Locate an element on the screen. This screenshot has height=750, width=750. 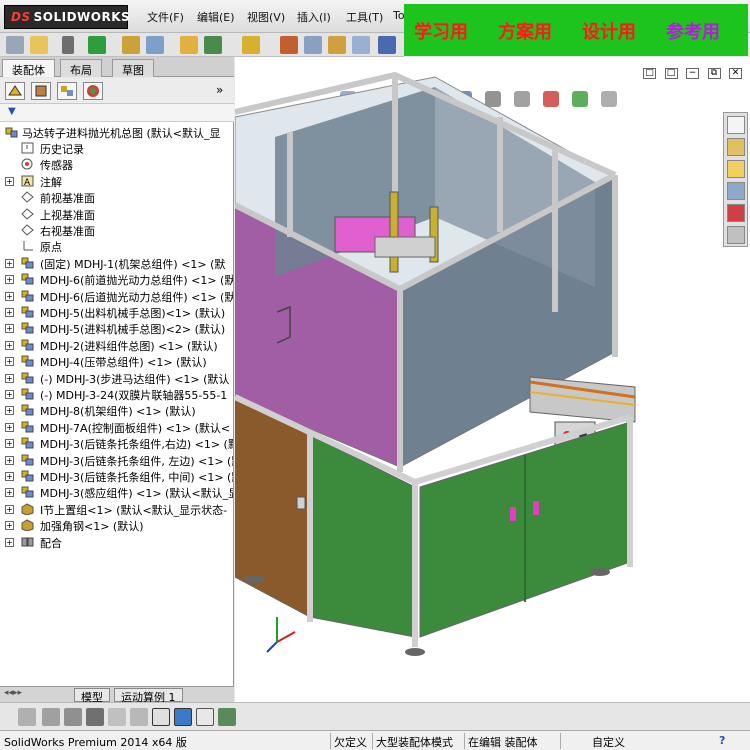
shaded-edges-icon is located at coordinates (73, 717).